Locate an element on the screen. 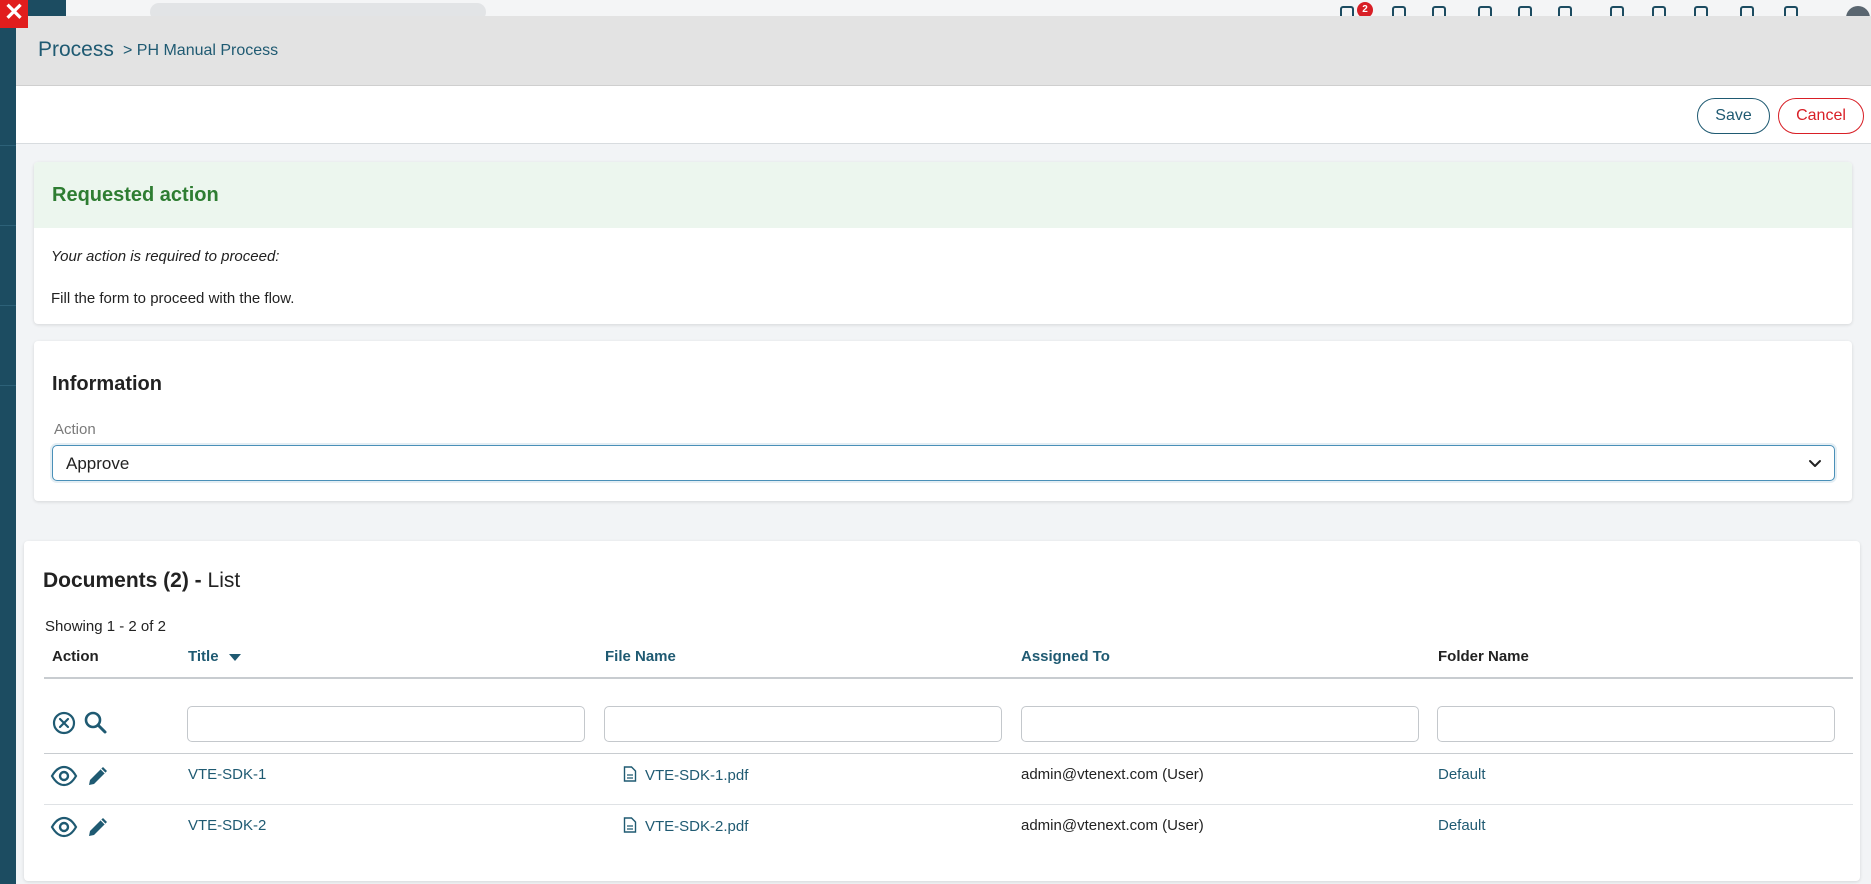  sort-desc-icon is located at coordinates (234, 657).